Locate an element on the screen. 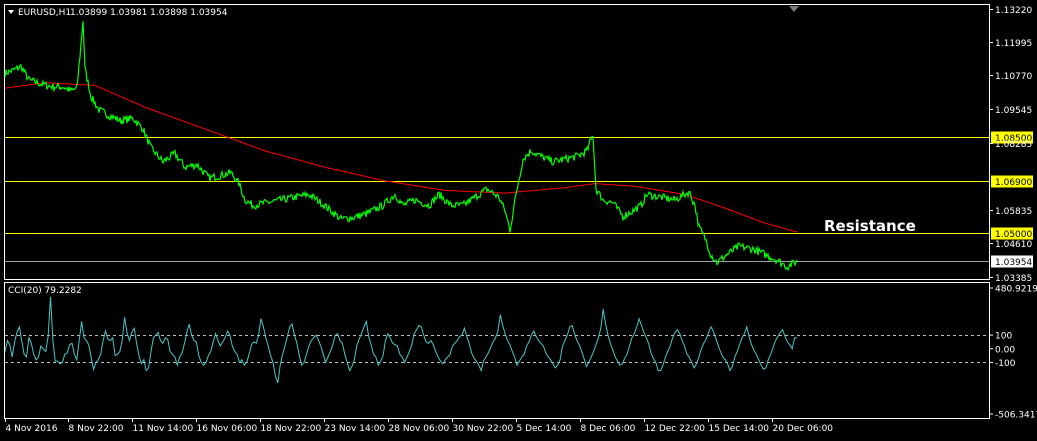 The width and height of the screenshot is (1037, 441). price-tick-label: 1.03385 is located at coordinates (1013, 279).